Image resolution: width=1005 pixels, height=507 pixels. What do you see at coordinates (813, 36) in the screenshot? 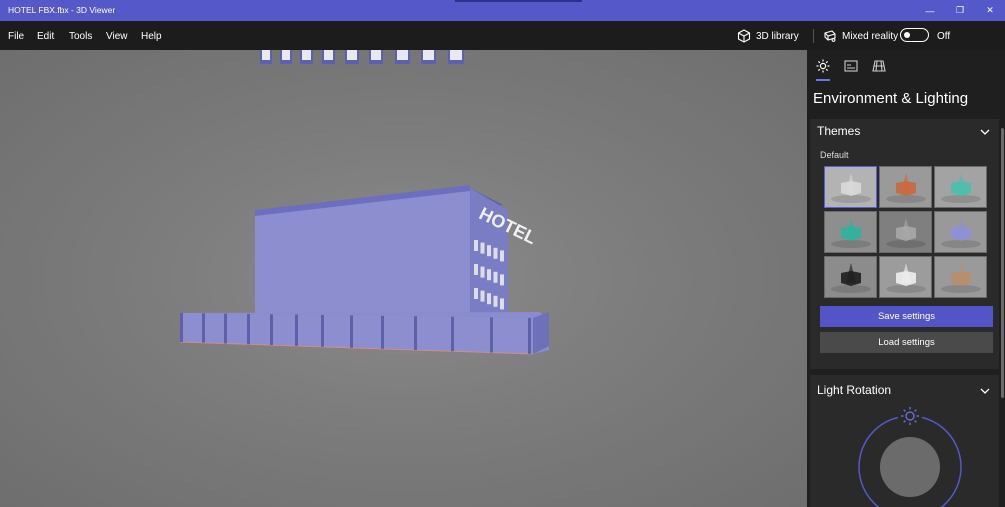
I see `toolbar-separator` at bounding box center [813, 36].